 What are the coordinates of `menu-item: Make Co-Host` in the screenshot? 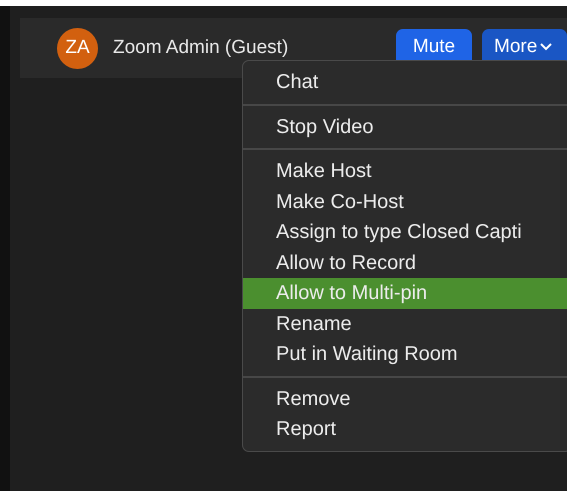 It's located at (405, 201).